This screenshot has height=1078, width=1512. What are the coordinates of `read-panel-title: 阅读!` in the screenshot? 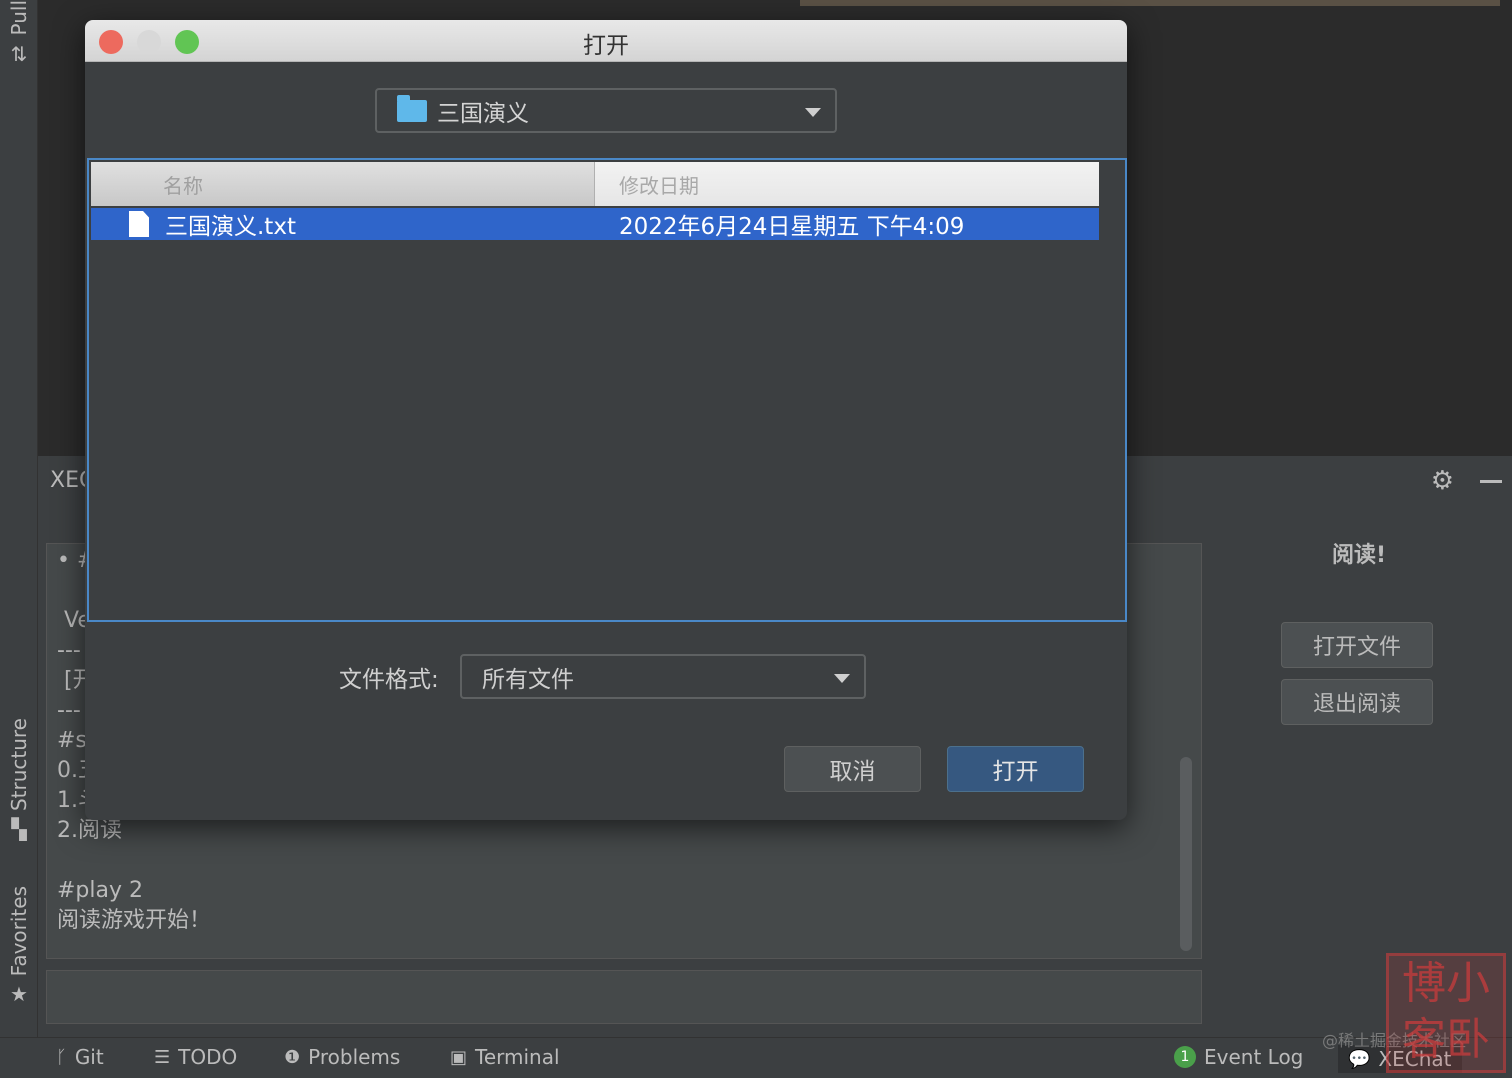 It's located at (1359, 555).